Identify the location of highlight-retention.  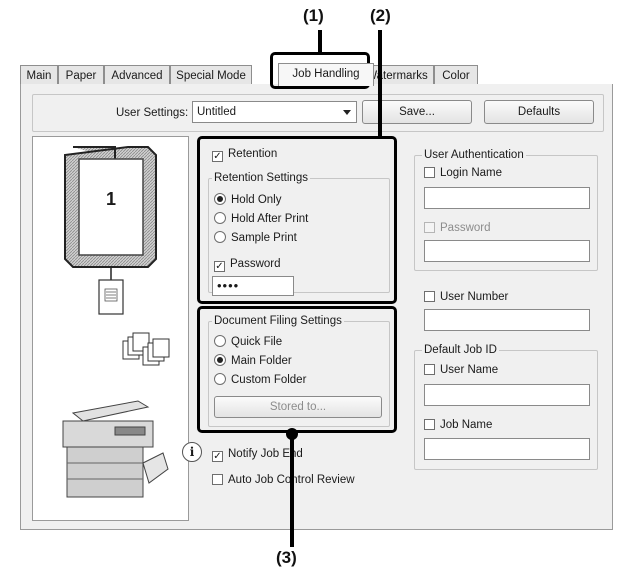
(297, 220).